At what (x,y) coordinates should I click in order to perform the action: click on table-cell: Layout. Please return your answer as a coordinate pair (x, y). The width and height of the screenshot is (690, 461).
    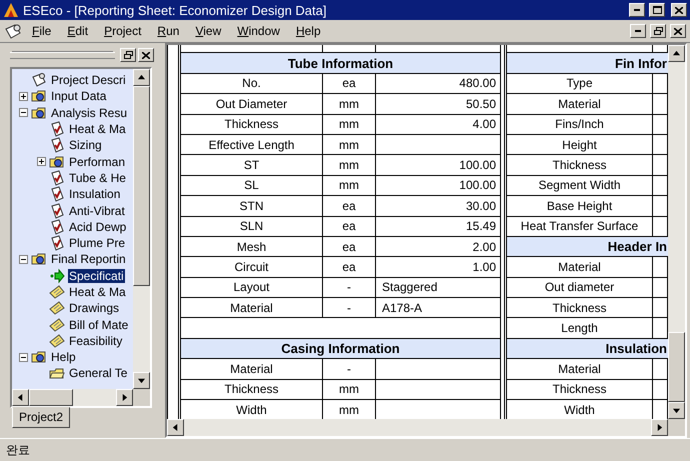
    Looking at the image, I should click on (252, 288).